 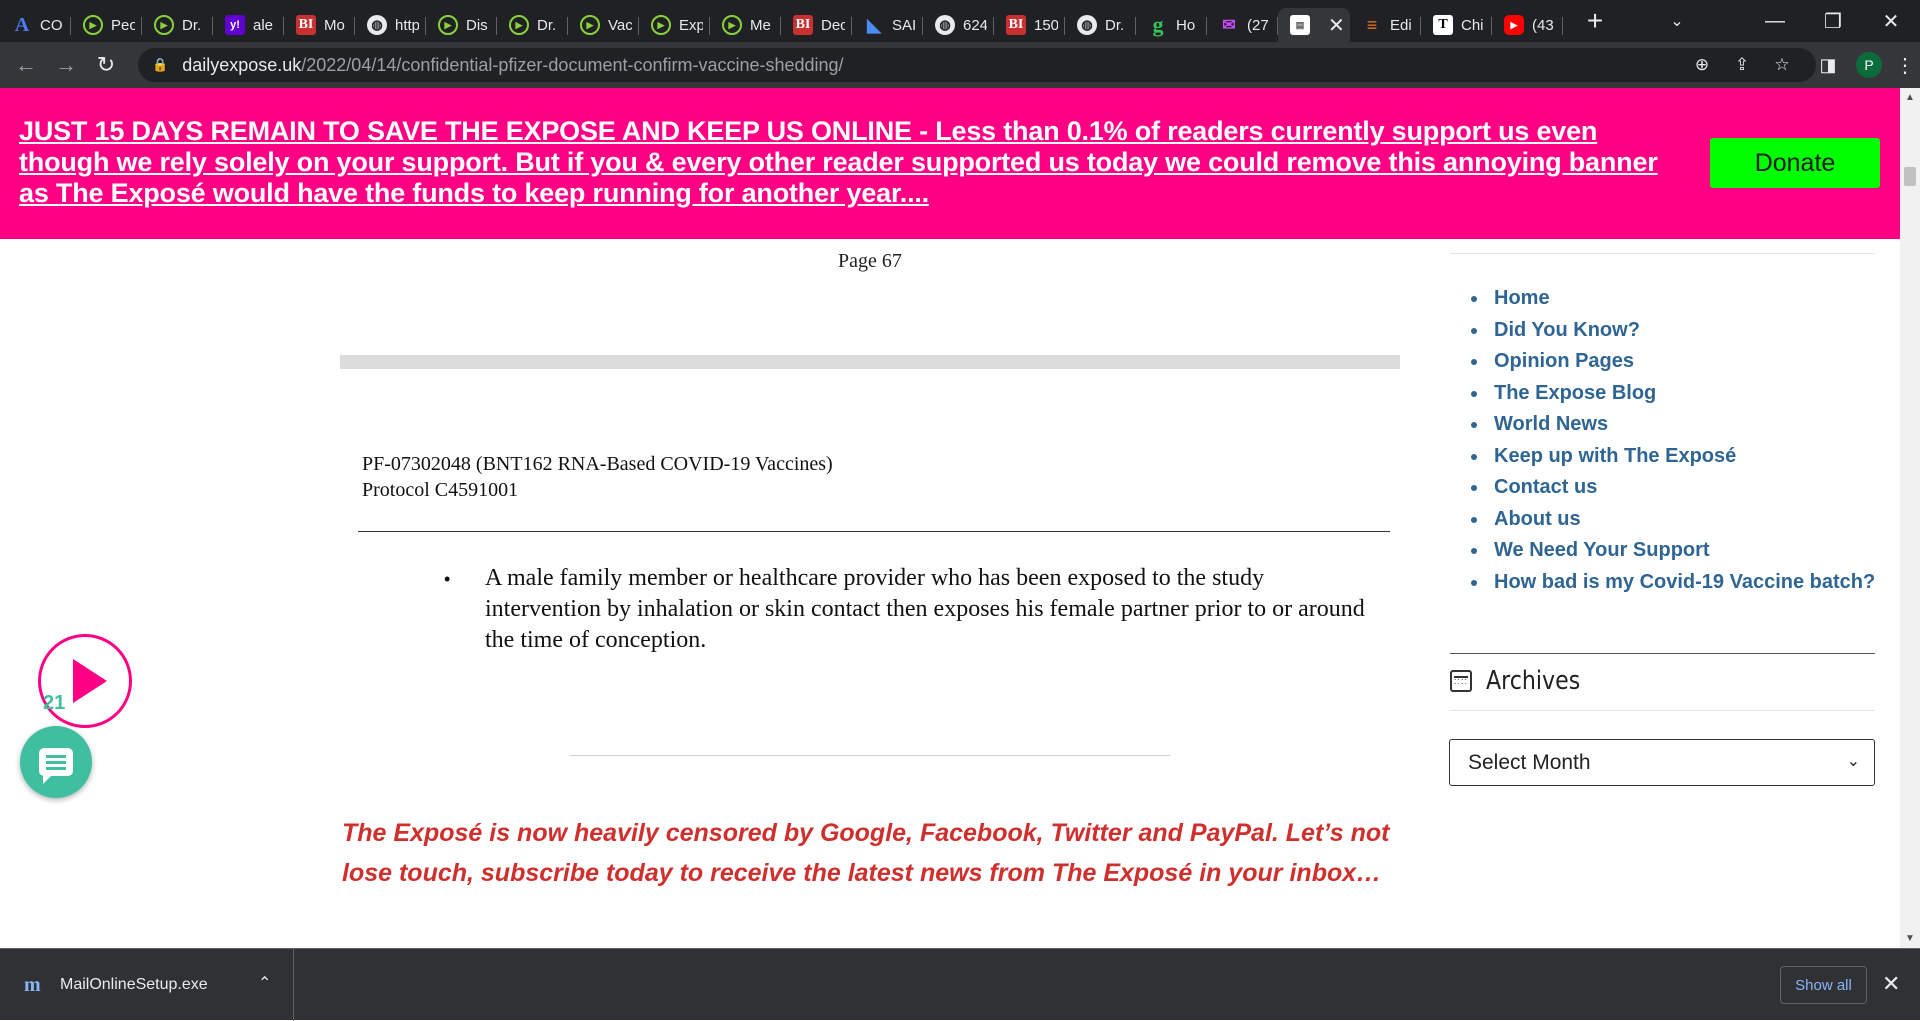 What do you see at coordinates (1670, 551) in the screenshot?
I see `sidebar-menu-item: We Need Your Support` at bounding box center [1670, 551].